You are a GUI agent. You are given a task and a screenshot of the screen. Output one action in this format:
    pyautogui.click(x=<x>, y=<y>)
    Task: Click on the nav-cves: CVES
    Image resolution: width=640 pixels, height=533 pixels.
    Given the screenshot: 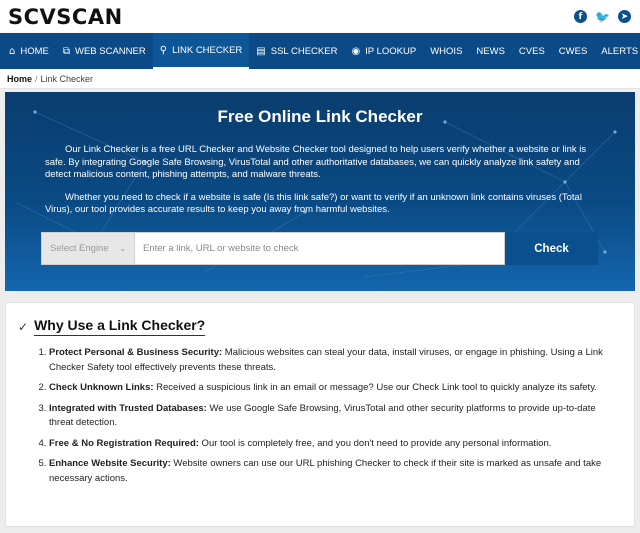 What is the action you would take?
    pyautogui.click(x=532, y=51)
    